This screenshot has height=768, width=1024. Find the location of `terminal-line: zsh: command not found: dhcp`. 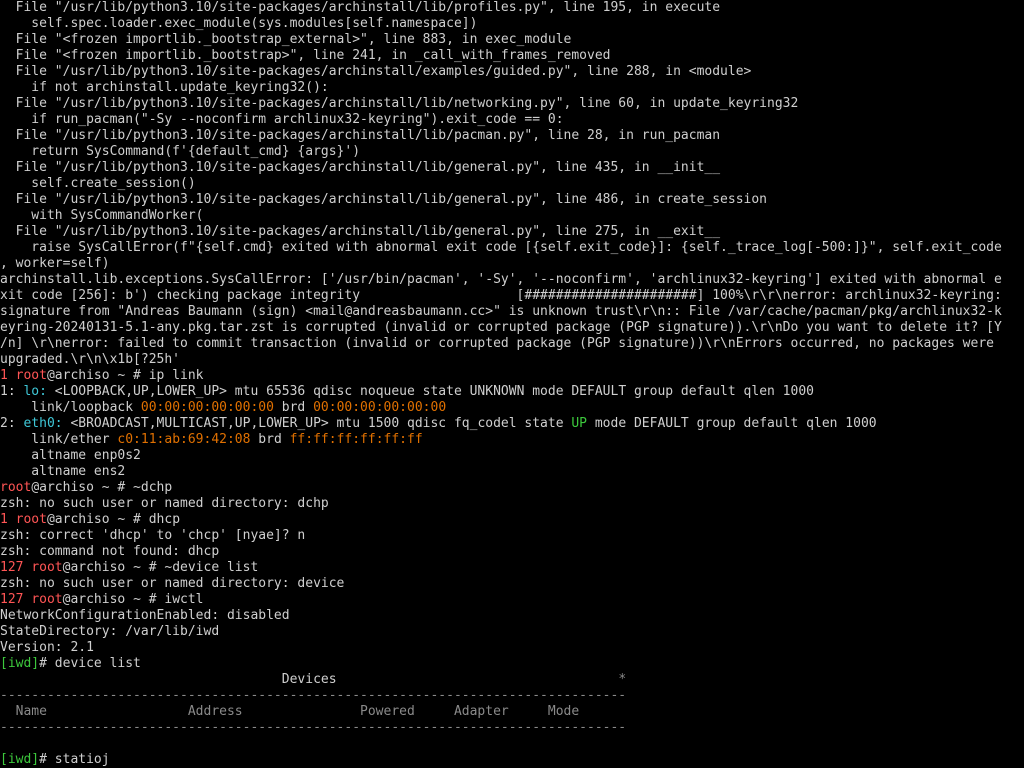

terminal-line: zsh: command not found: dhcp is located at coordinates (512, 552).